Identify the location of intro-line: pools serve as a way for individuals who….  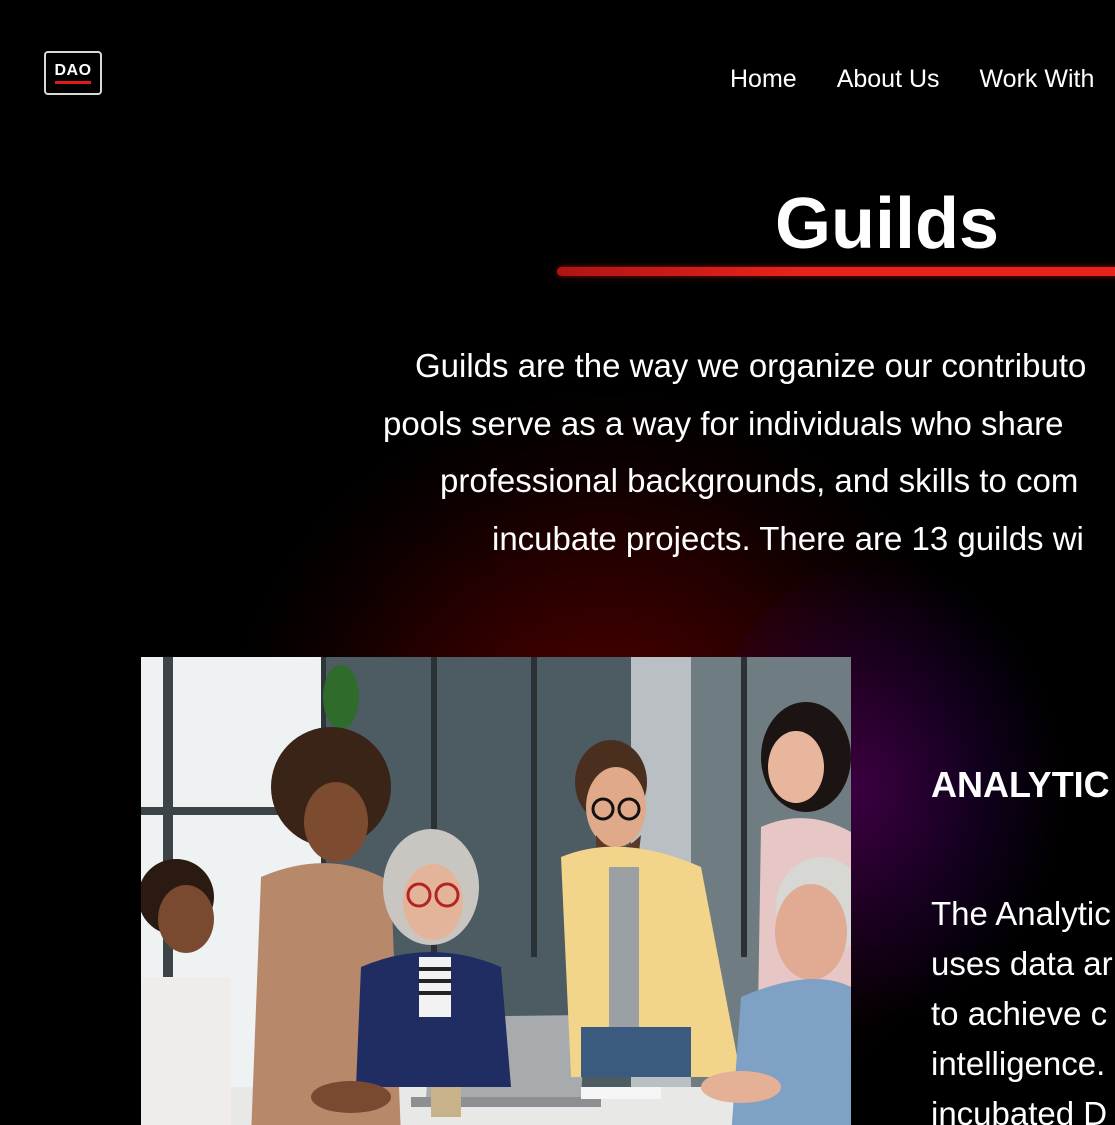
(723, 423).